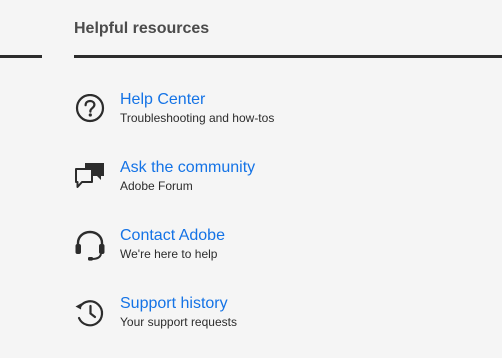 The width and height of the screenshot is (502, 358). Describe the element at coordinates (288, 318) in the screenshot. I see `resource-support-history: Support history Your support requests` at that location.